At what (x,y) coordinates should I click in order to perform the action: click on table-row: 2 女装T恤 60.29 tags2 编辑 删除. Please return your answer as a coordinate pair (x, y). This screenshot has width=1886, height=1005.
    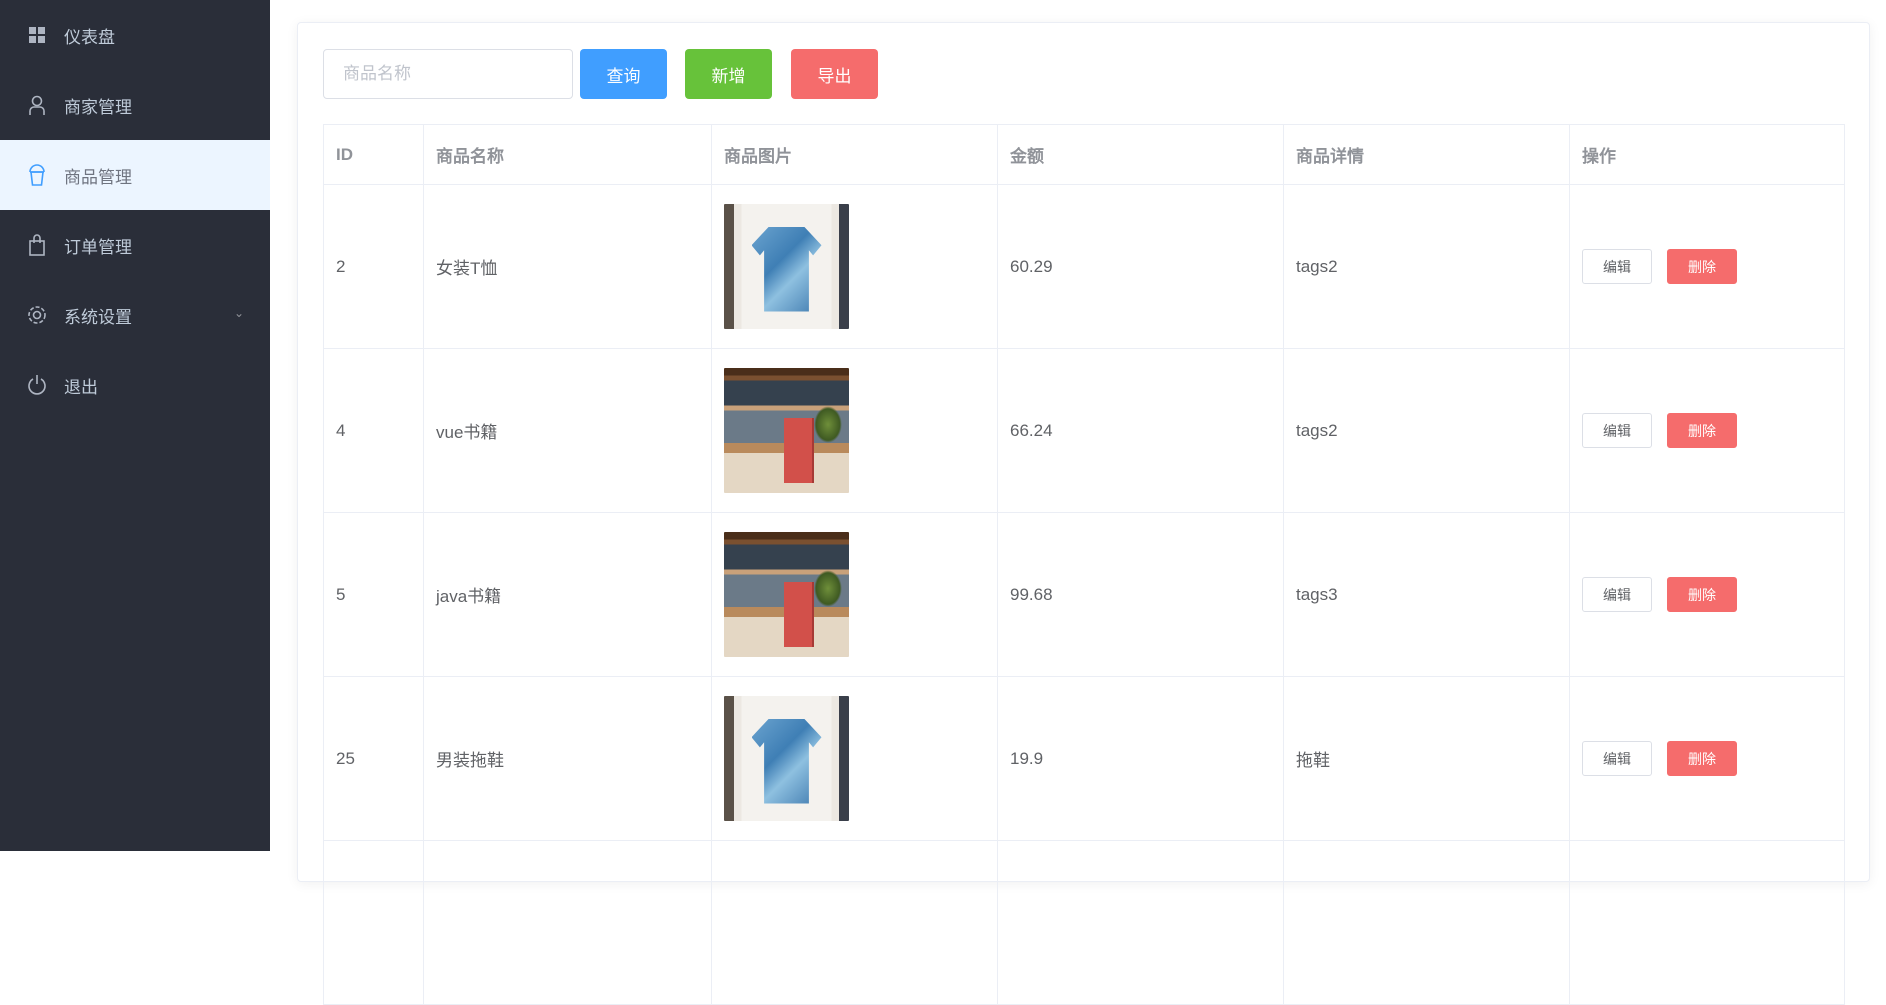
    Looking at the image, I should click on (1084, 266).